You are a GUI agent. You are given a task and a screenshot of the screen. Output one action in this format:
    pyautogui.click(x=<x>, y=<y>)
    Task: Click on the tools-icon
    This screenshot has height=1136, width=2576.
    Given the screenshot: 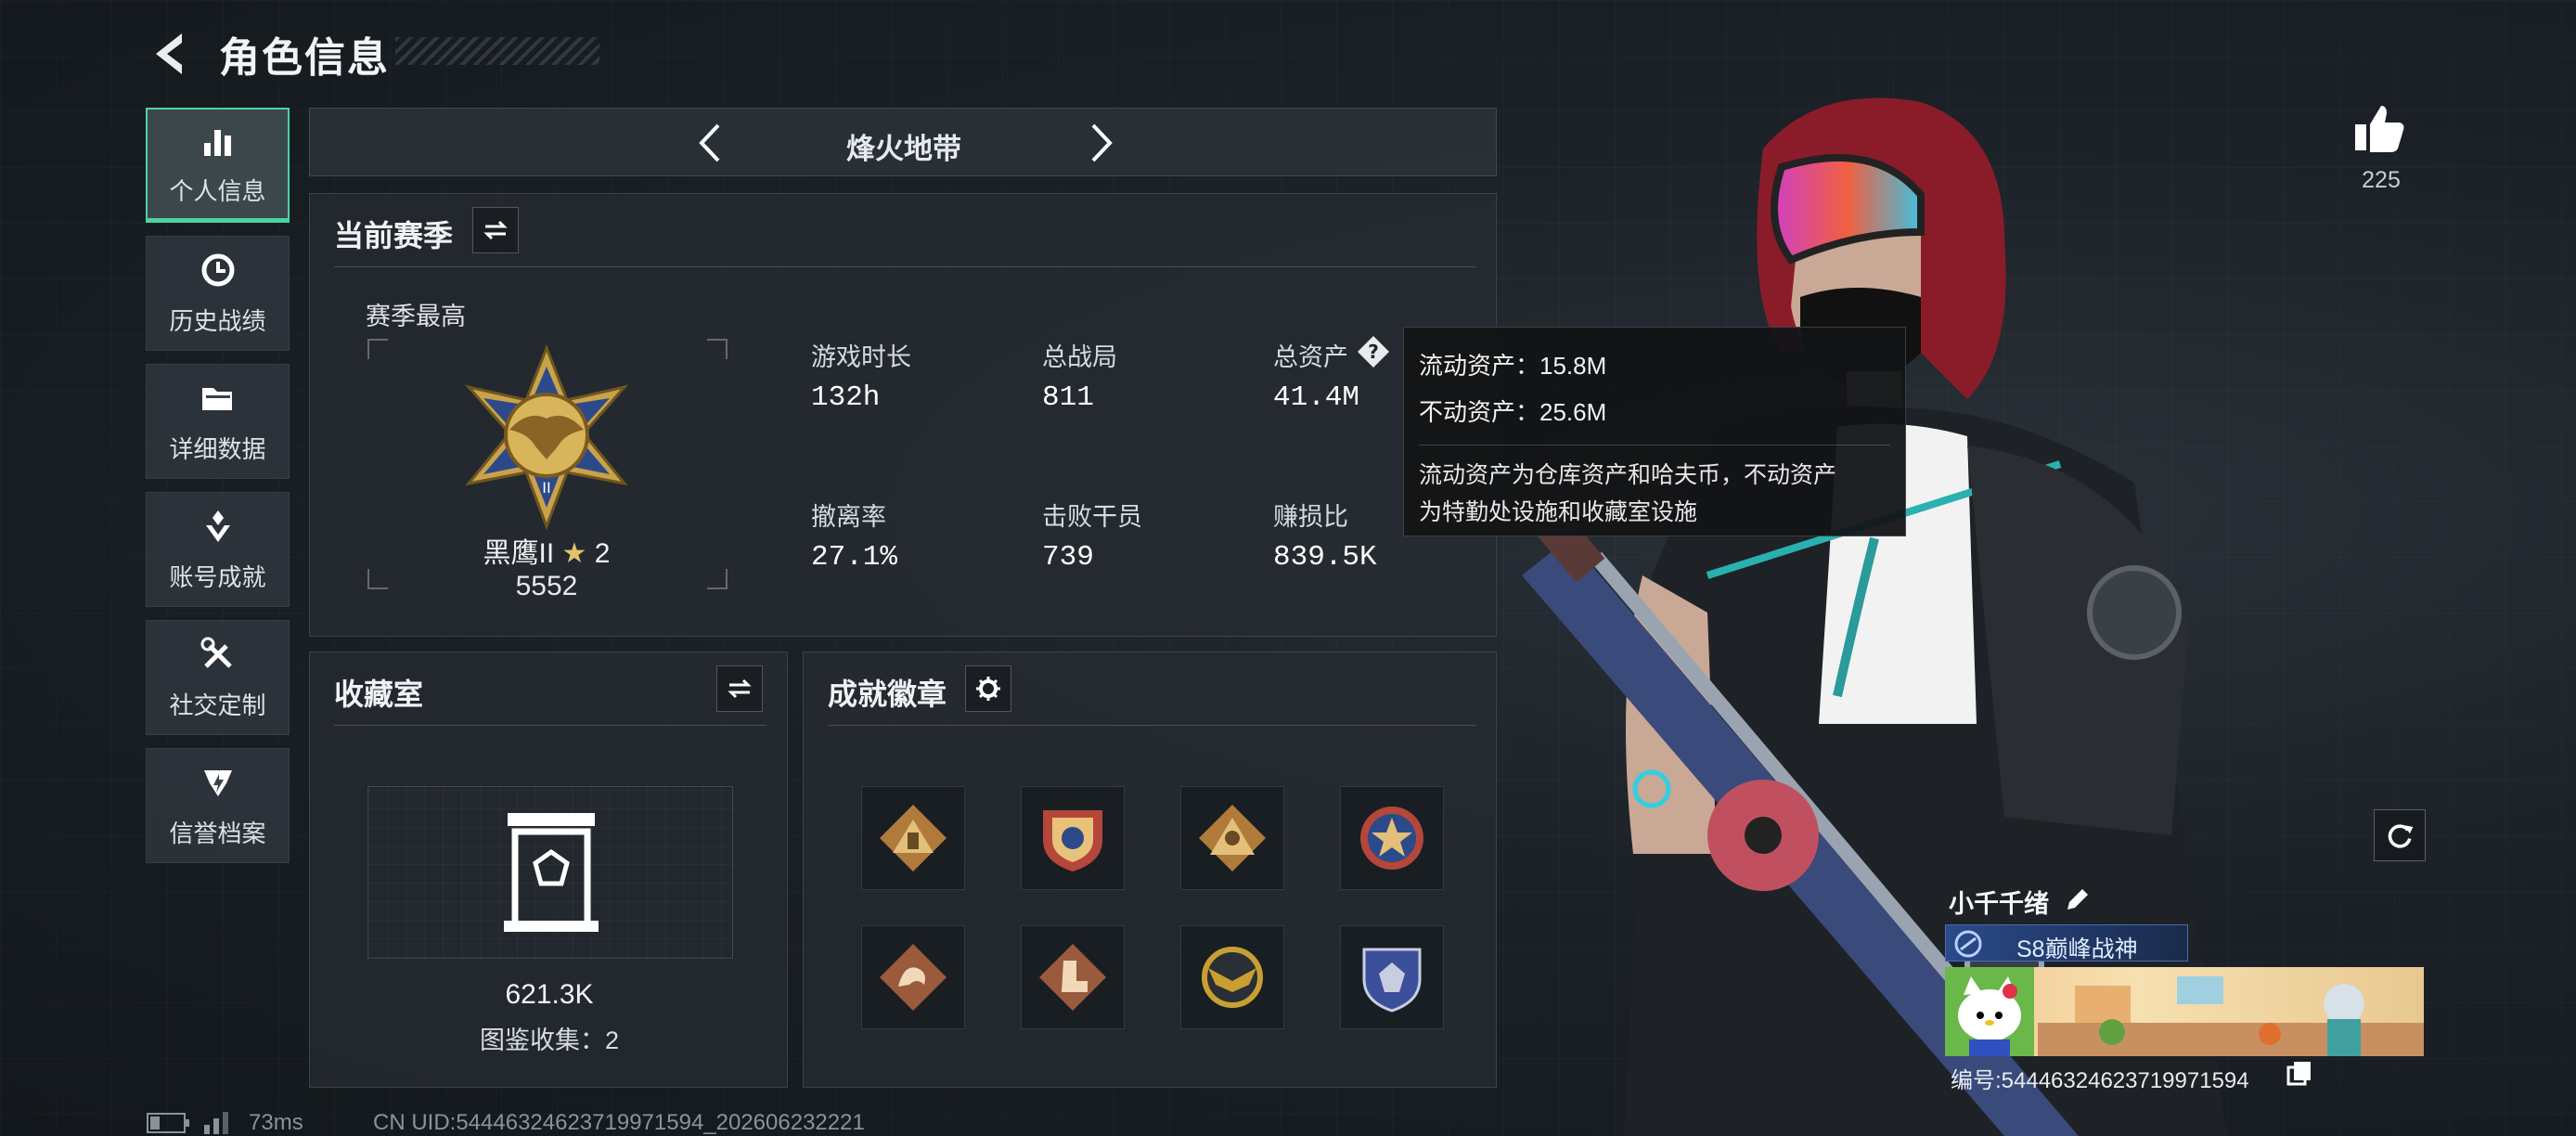 What is the action you would take?
    pyautogui.click(x=216, y=652)
    